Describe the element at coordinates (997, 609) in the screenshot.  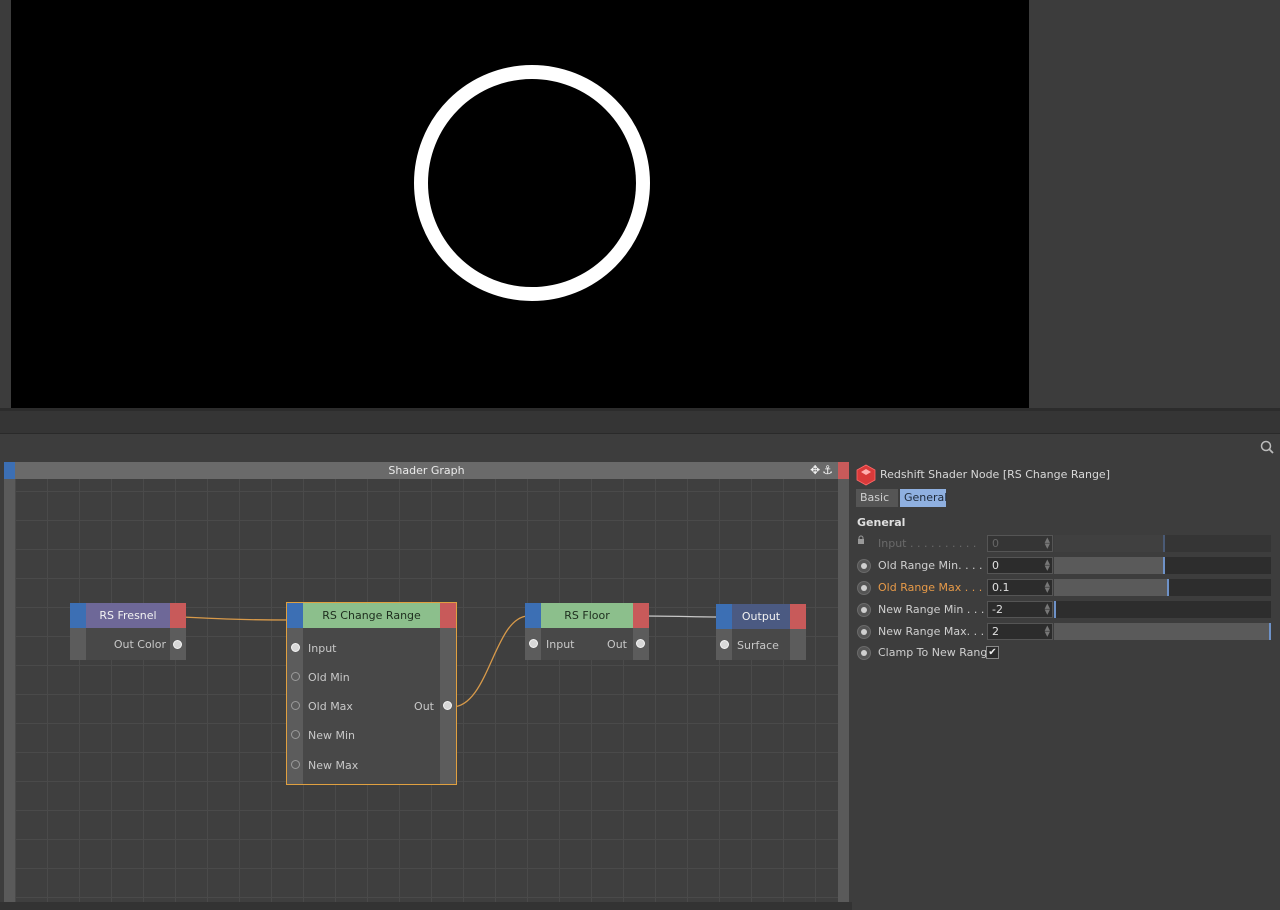
I see `param-value: -2` at that location.